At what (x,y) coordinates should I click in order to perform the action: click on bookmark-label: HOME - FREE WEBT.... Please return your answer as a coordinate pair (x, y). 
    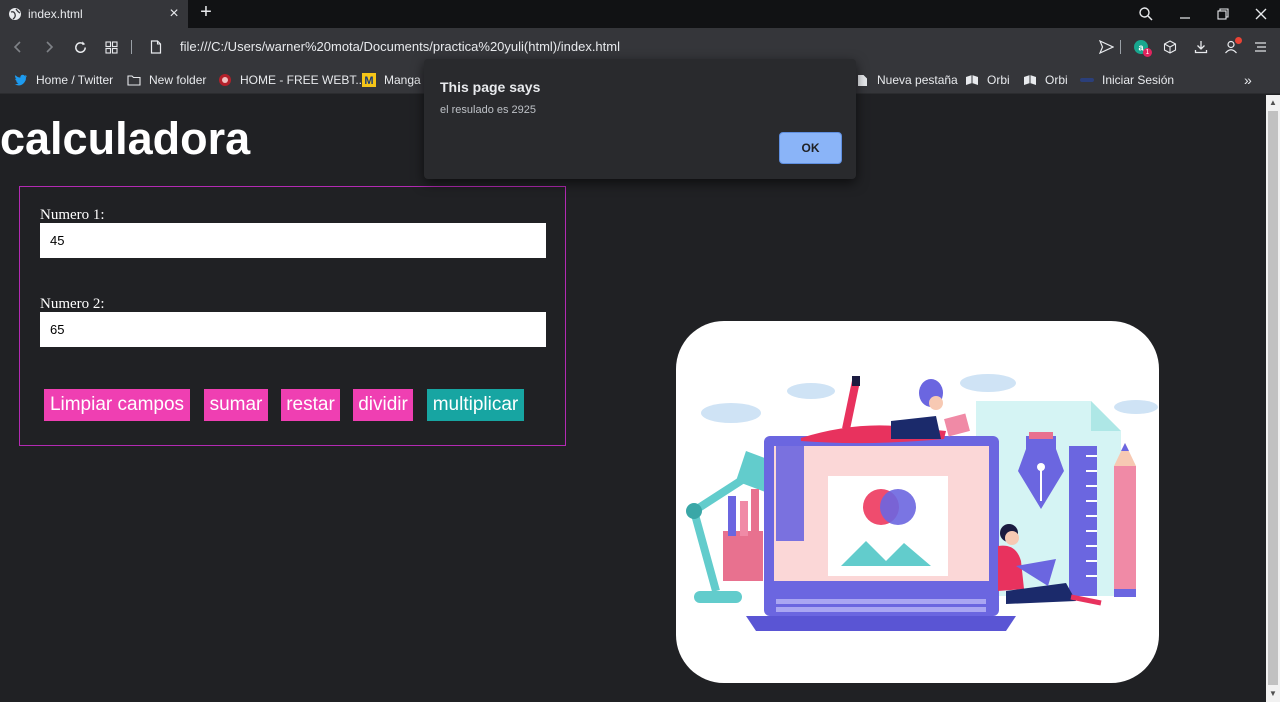
    Looking at the image, I should click on (303, 80).